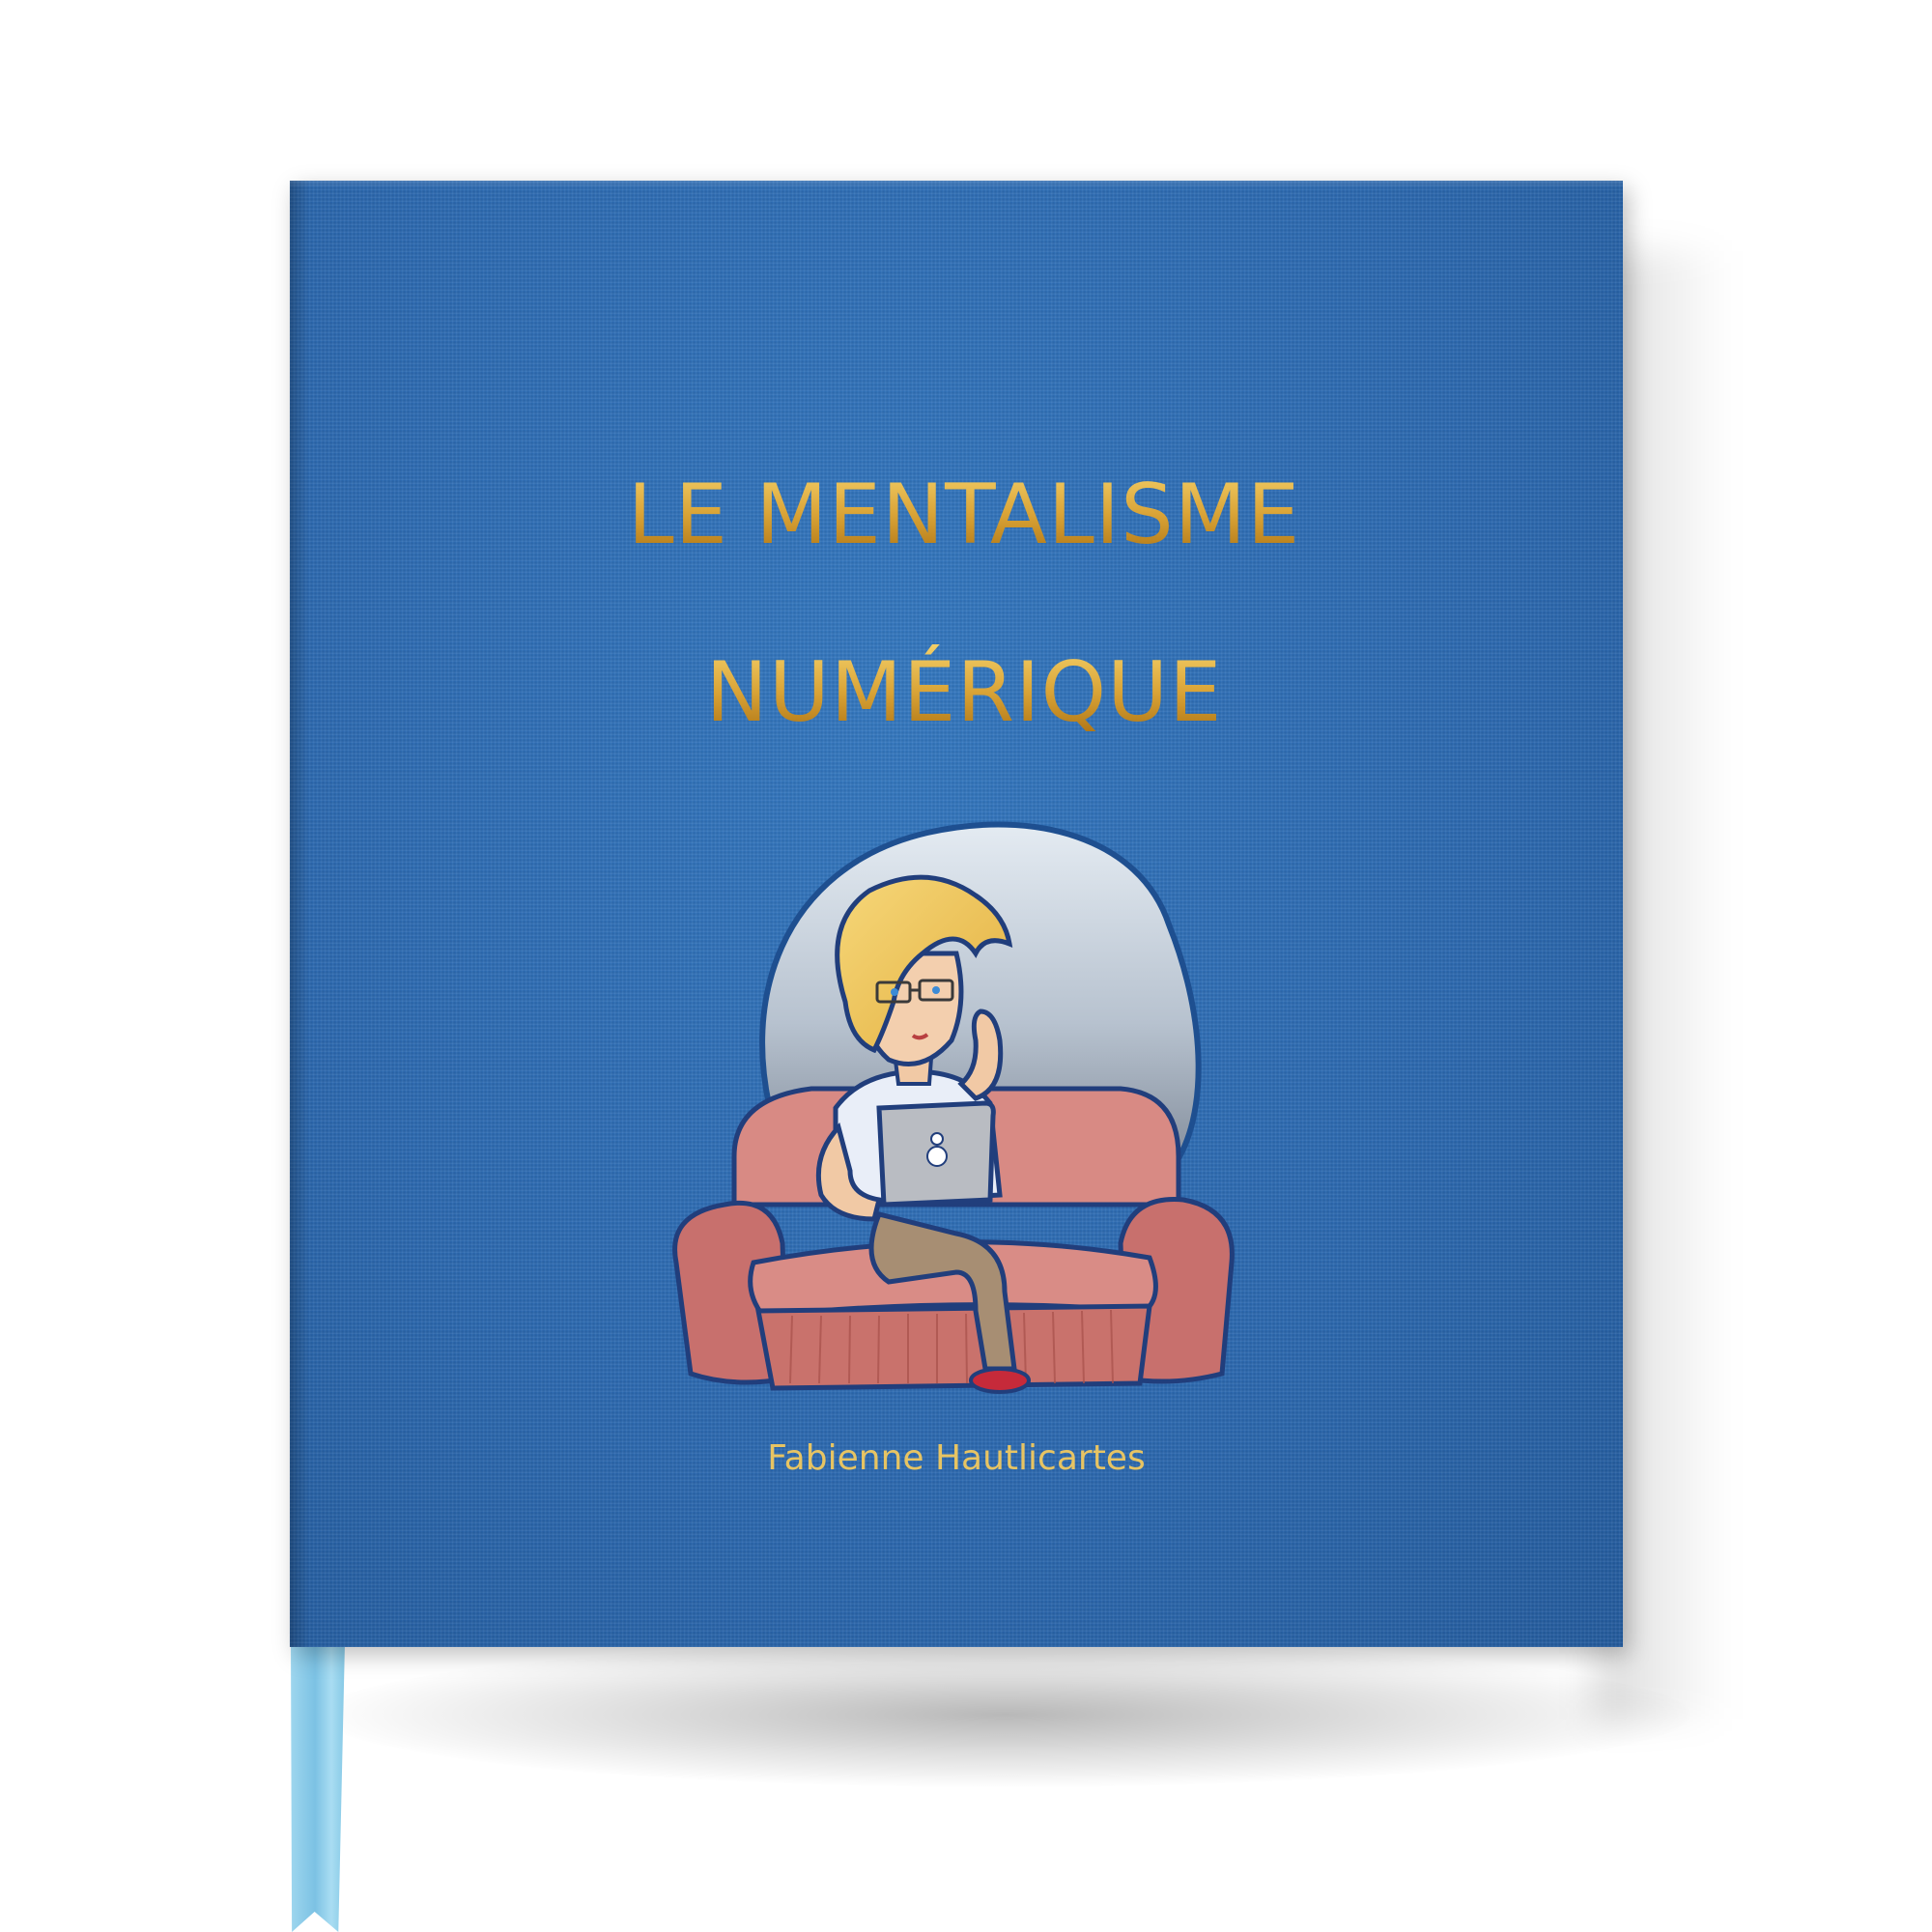 This screenshot has height=1932, width=1932. Describe the element at coordinates (1000, 1380) in the screenshot. I see `shoe` at that location.